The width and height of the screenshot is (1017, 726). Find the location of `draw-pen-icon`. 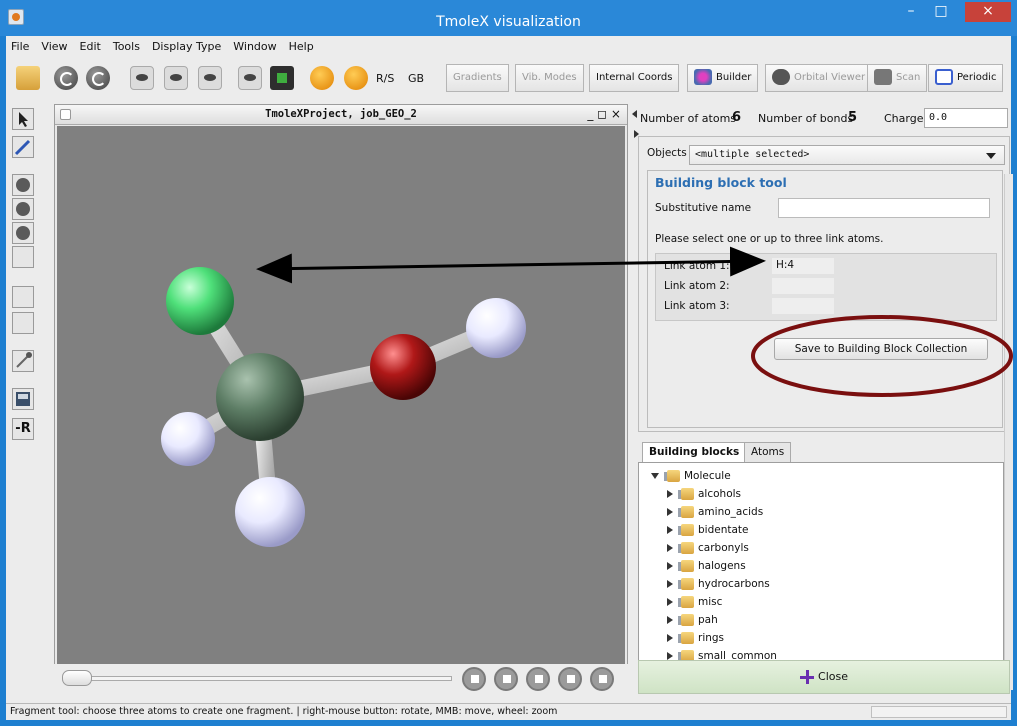

draw-pen-icon is located at coordinates (23, 147).